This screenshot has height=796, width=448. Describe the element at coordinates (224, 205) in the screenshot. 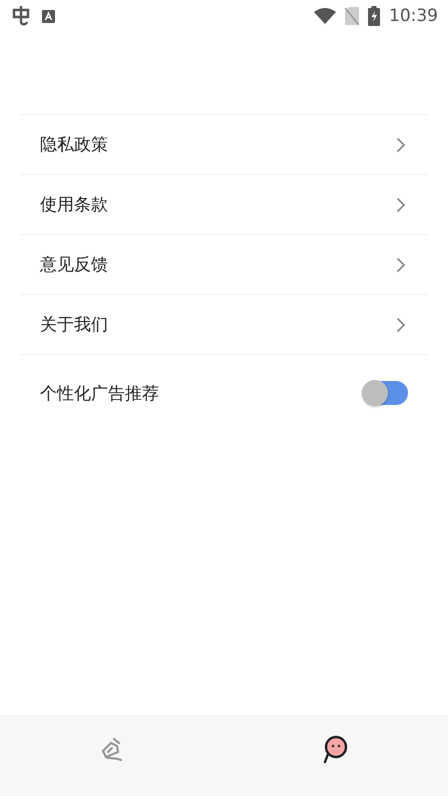

I see `settings-item: 使用条款` at that location.